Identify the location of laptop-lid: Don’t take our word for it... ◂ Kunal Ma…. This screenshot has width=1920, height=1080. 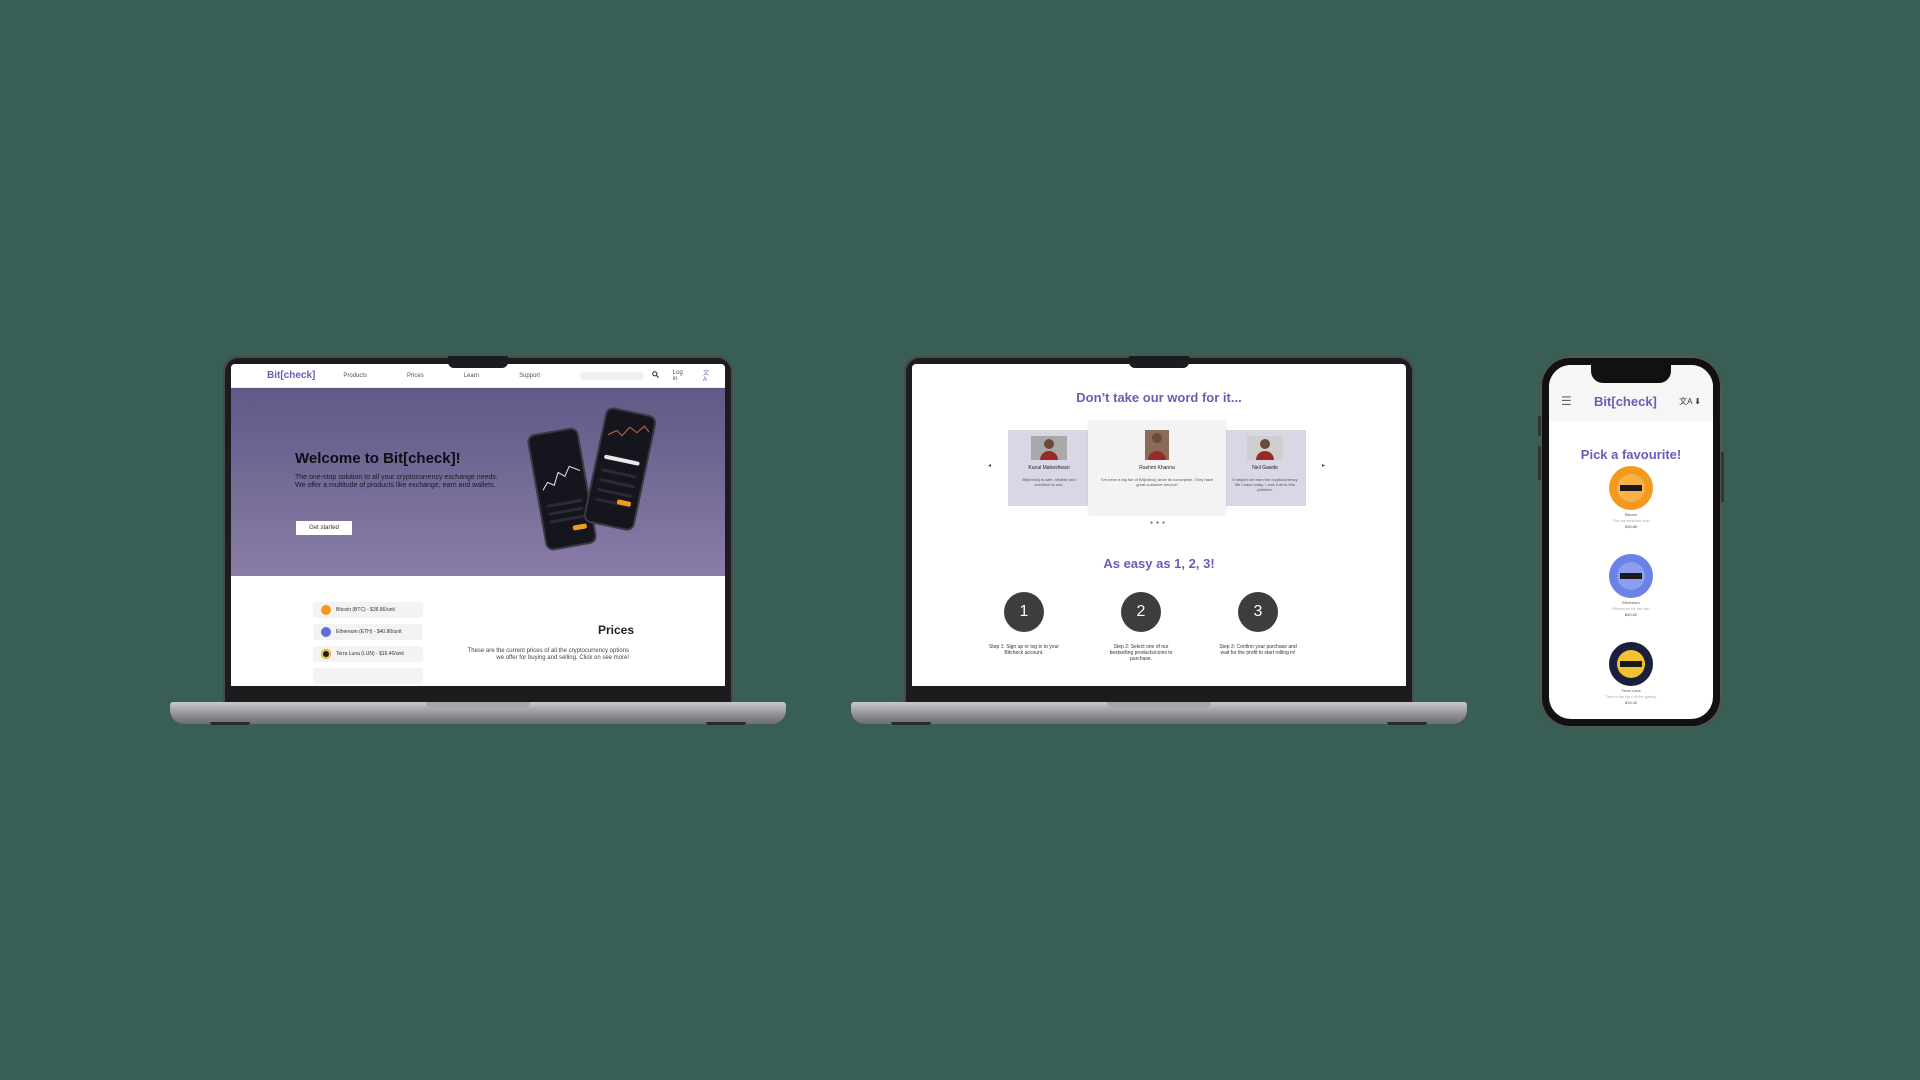
(1159, 531).